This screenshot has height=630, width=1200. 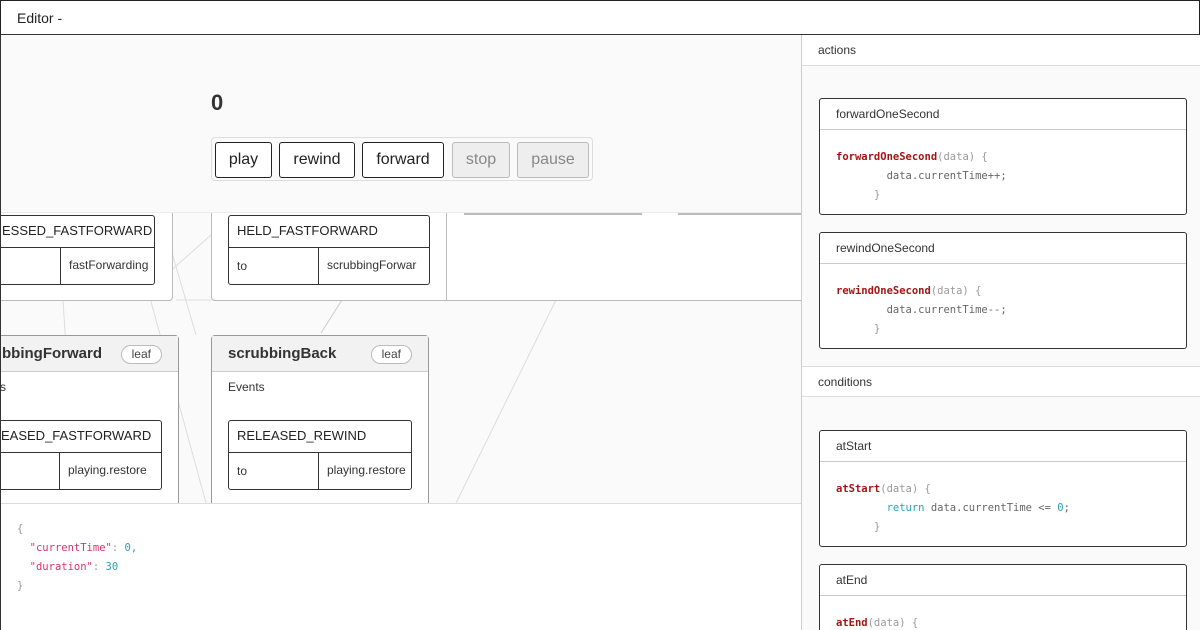 I want to click on event-name: ESSED_FASTFORWARD, so click(x=77, y=232).